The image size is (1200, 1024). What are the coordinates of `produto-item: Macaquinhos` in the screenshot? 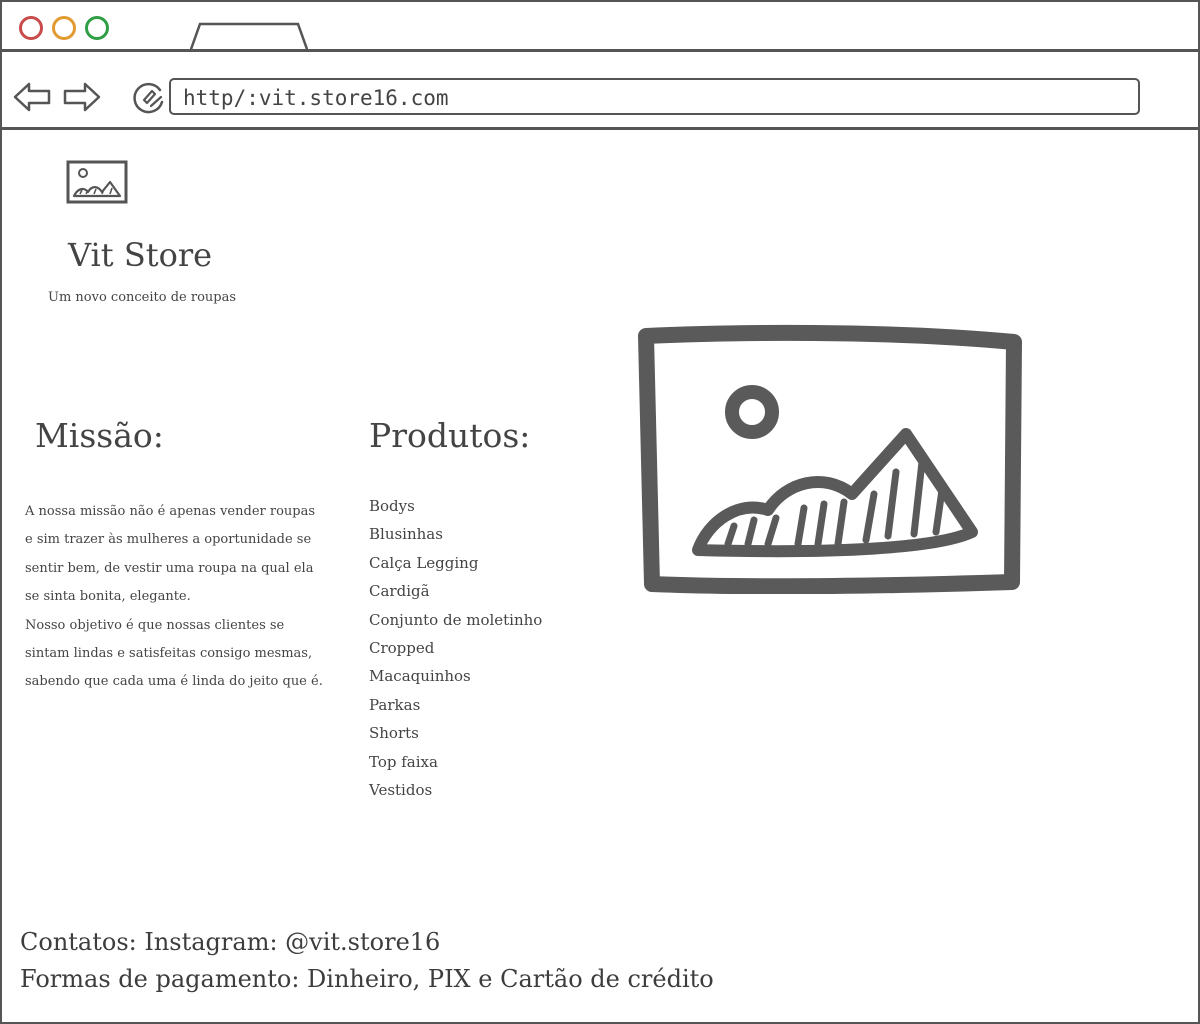 It's located at (479, 676).